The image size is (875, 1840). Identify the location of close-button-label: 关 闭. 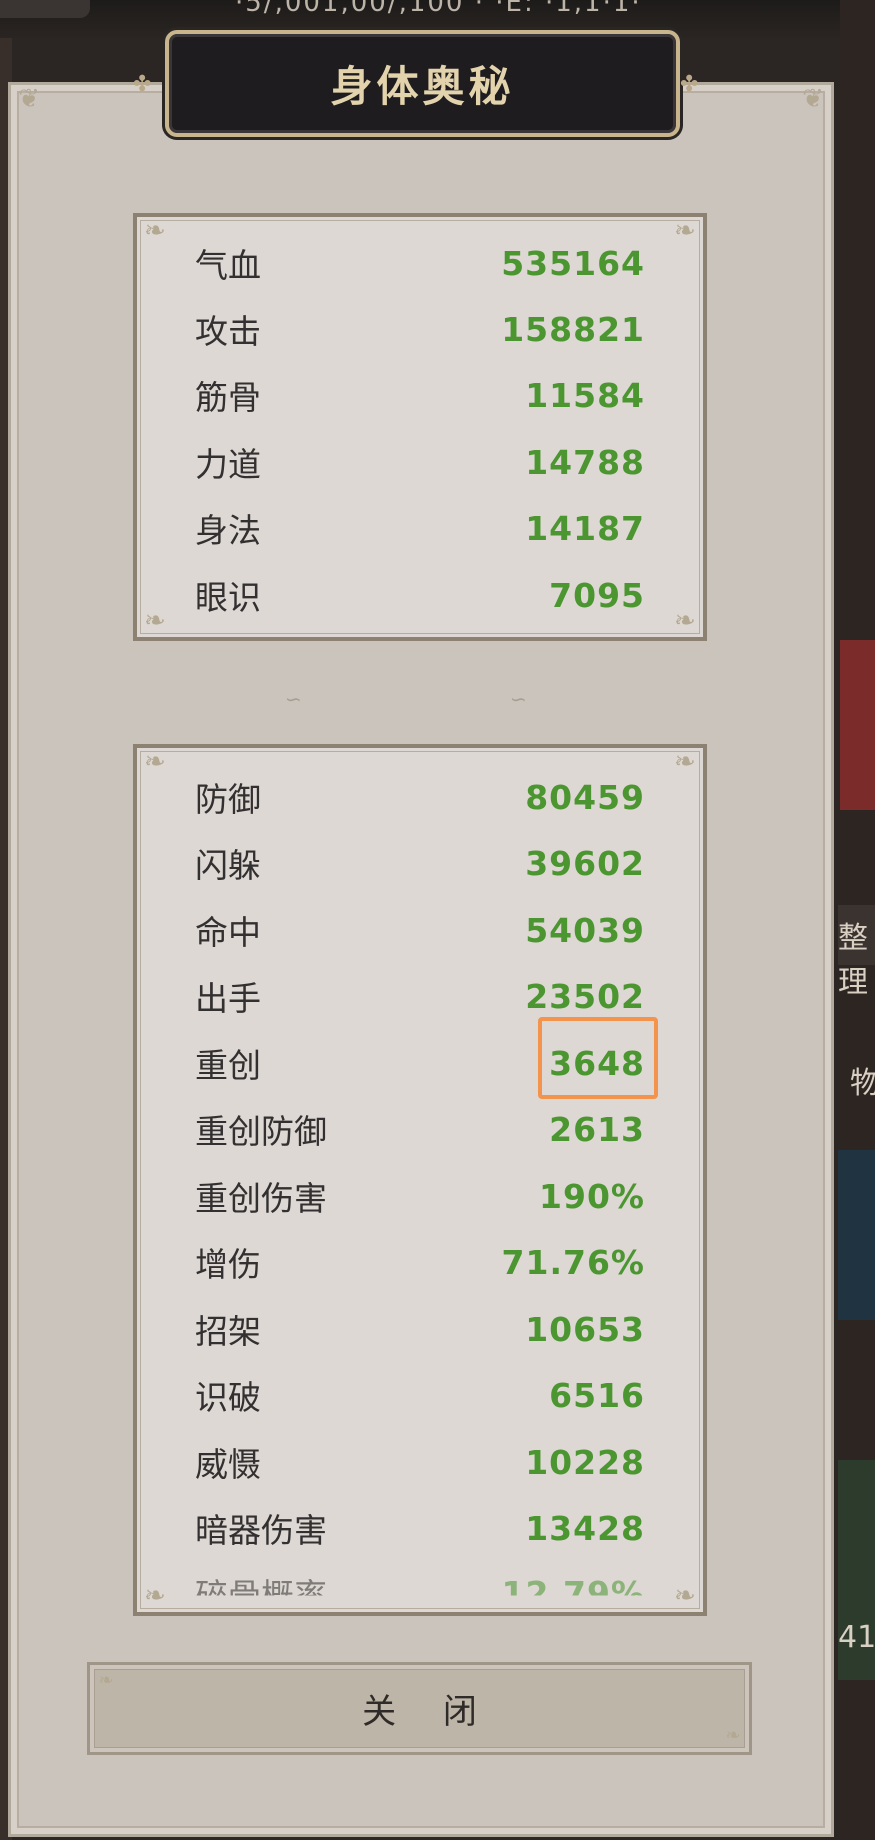
(428, 1712).